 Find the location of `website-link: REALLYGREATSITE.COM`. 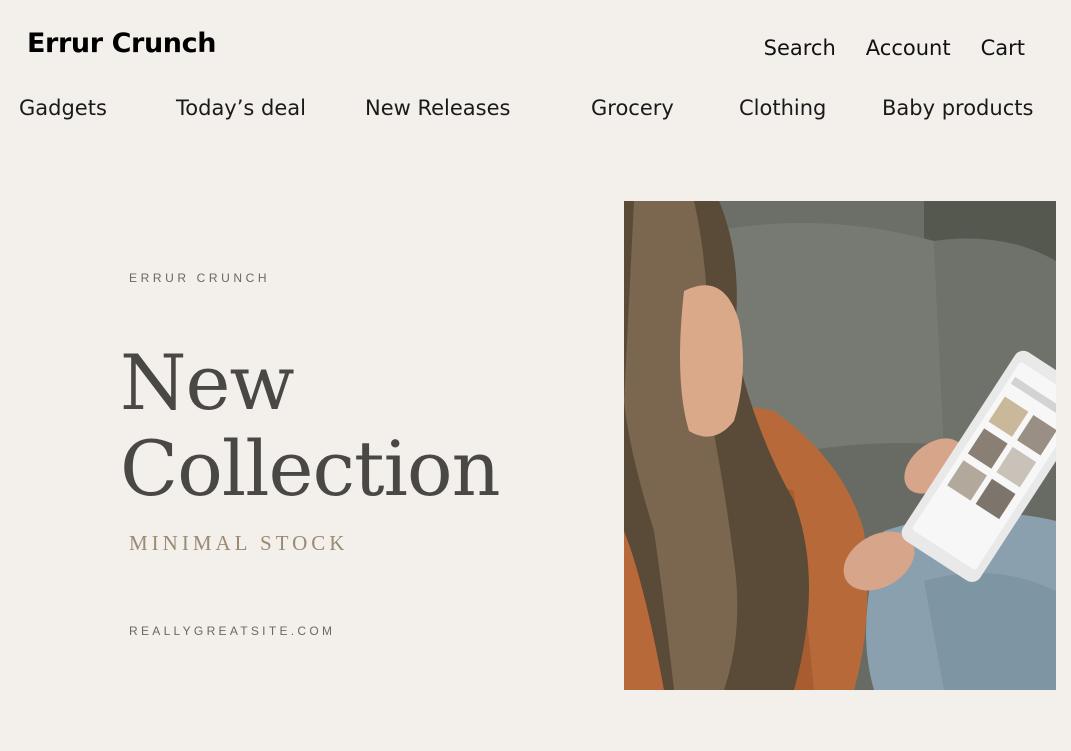

website-link: REALLYGREATSITE.COM is located at coordinates (232, 631).